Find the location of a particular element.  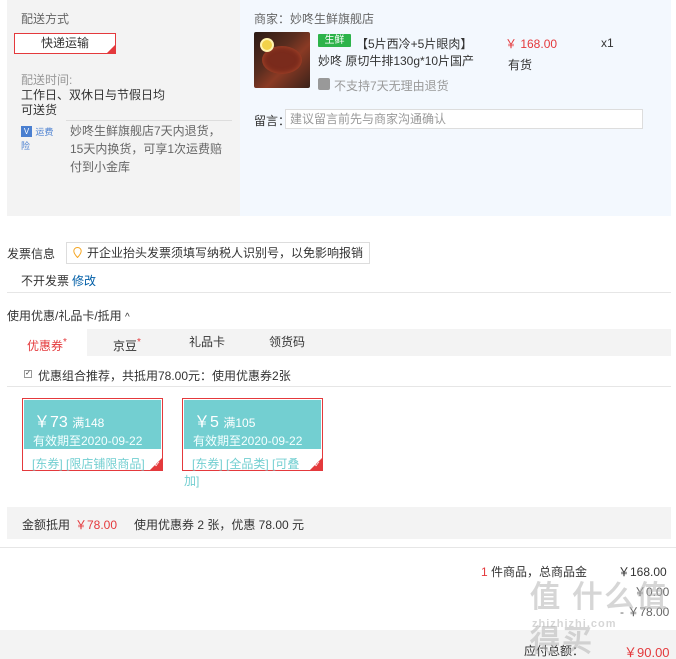

return-policy: 不支持7天无理由退货 is located at coordinates (391, 86).